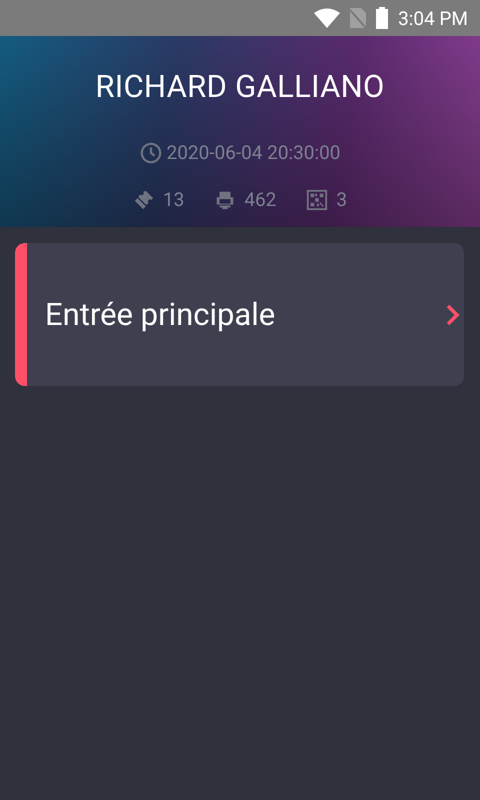 The height and width of the screenshot is (800, 480). What do you see at coordinates (173, 199) in the screenshot?
I see `stat-count: 13` at bounding box center [173, 199].